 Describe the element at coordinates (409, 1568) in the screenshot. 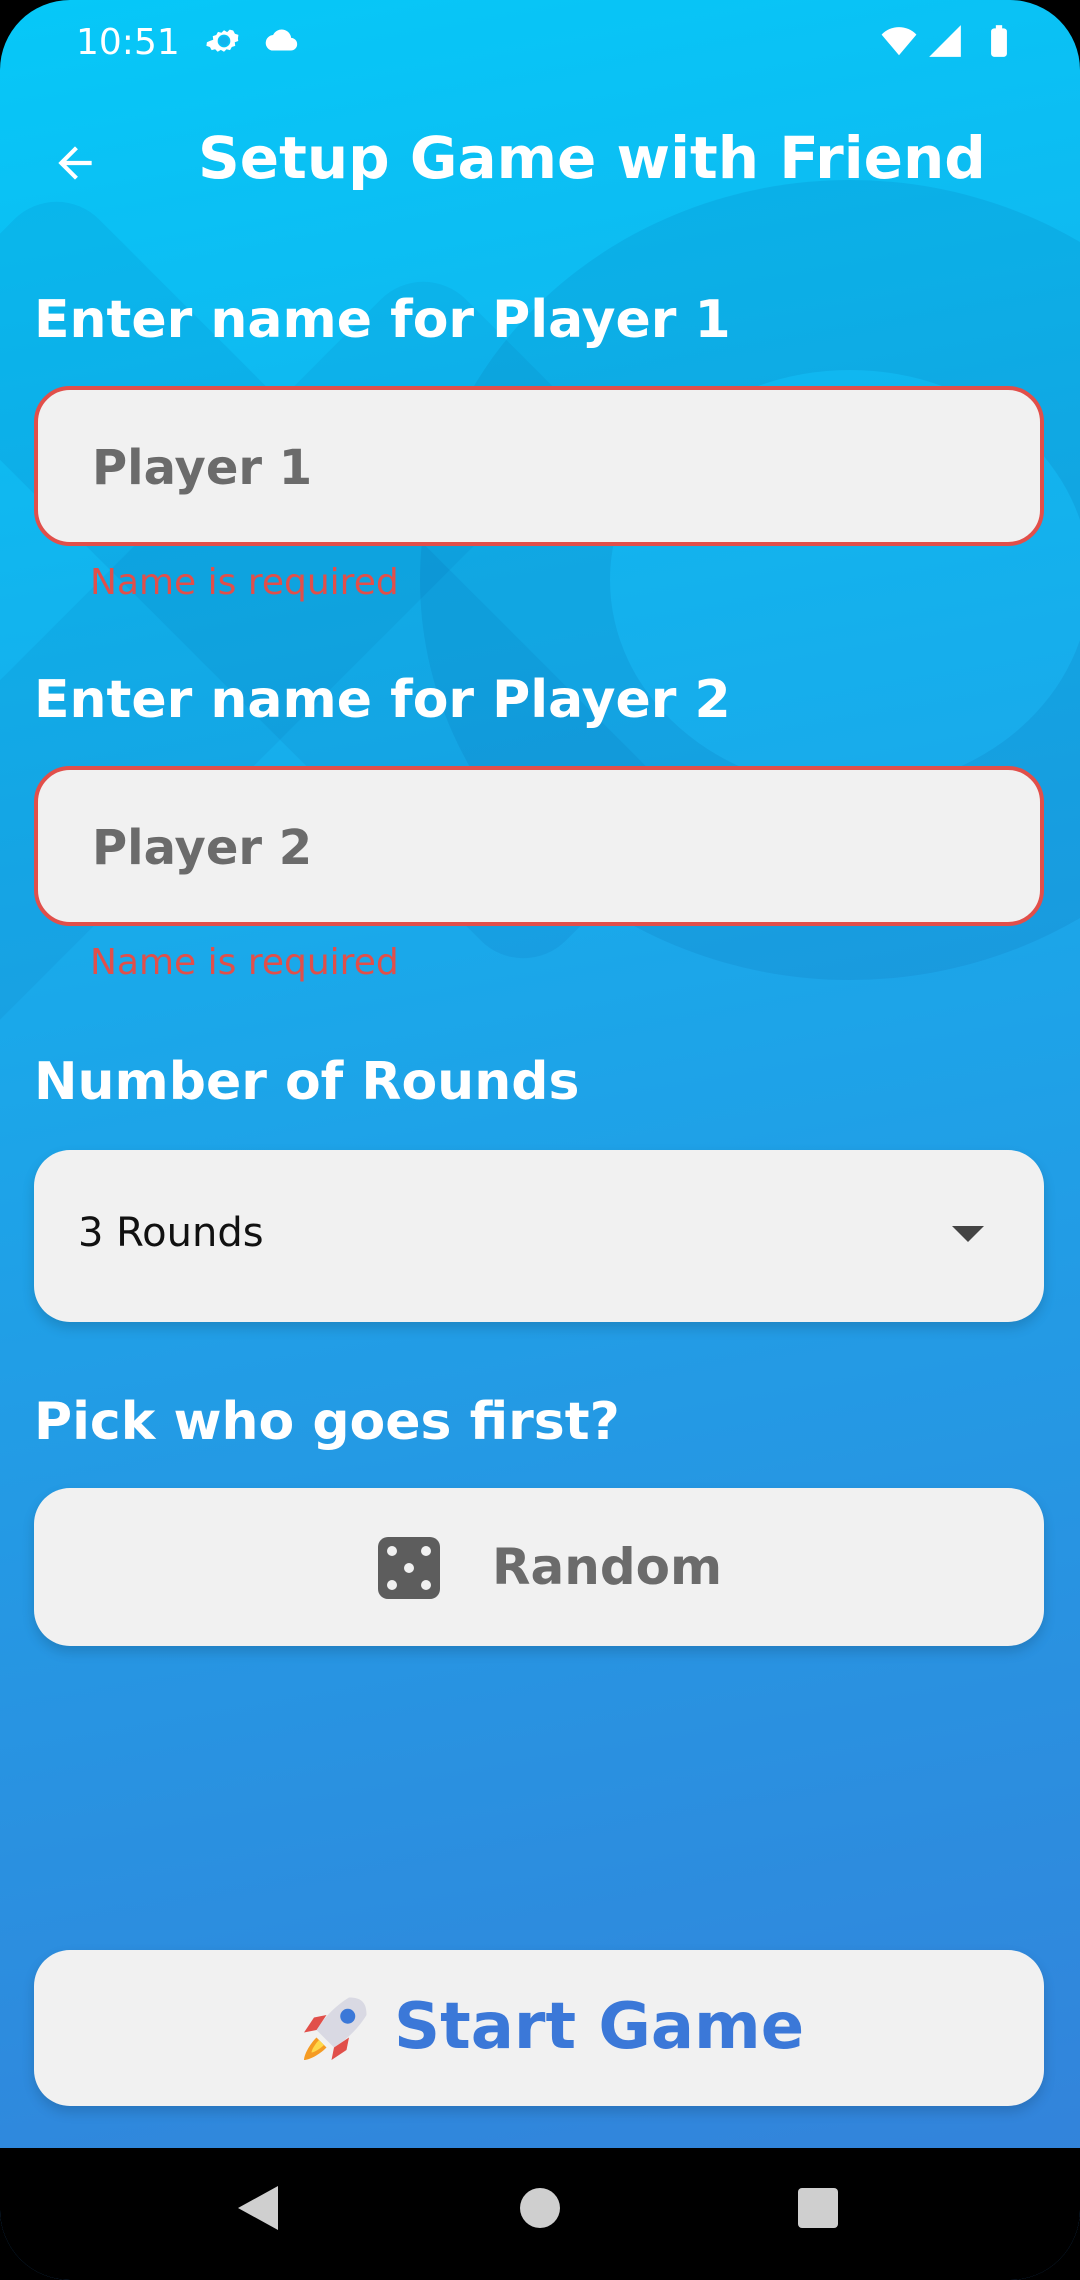

I see `dice-icon` at that location.